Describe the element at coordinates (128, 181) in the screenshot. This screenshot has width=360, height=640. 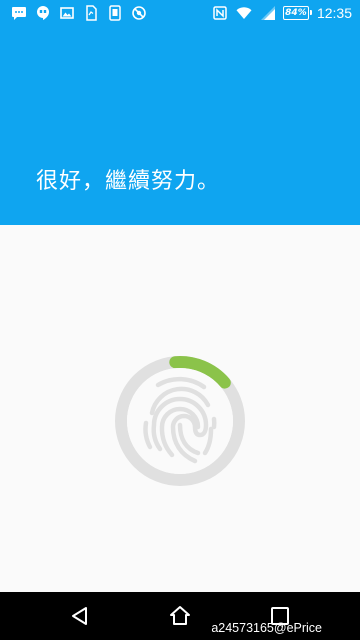
I see `page-title: 很好，繼續努力。` at that location.